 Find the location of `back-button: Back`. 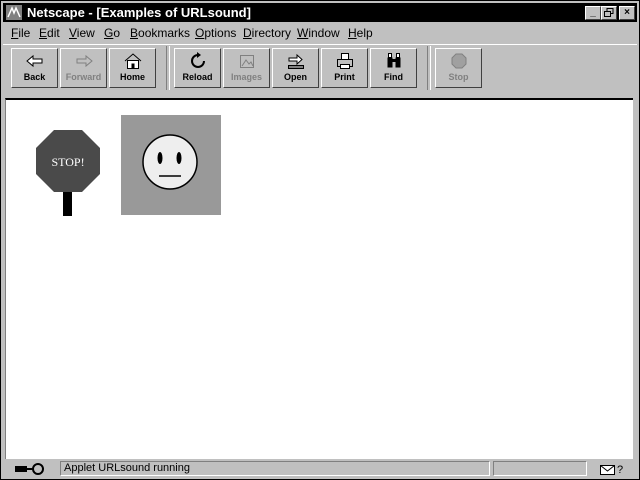

back-button: Back is located at coordinates (34, 68).